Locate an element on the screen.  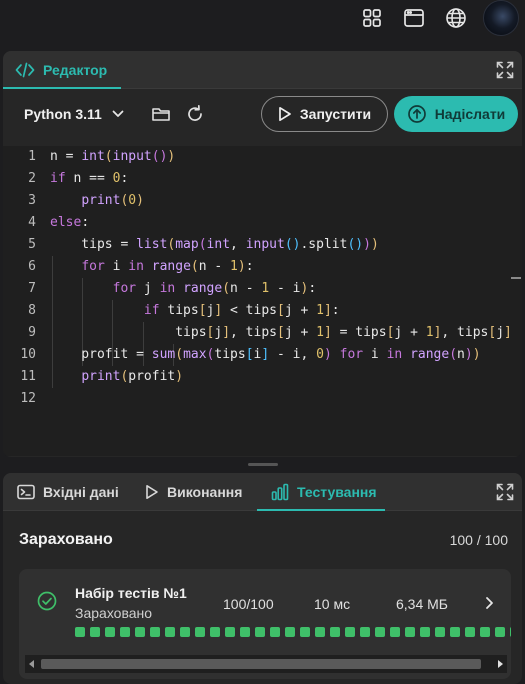
code-line: 6 for i in range(n - 1): is located at coordinates (141, 266).